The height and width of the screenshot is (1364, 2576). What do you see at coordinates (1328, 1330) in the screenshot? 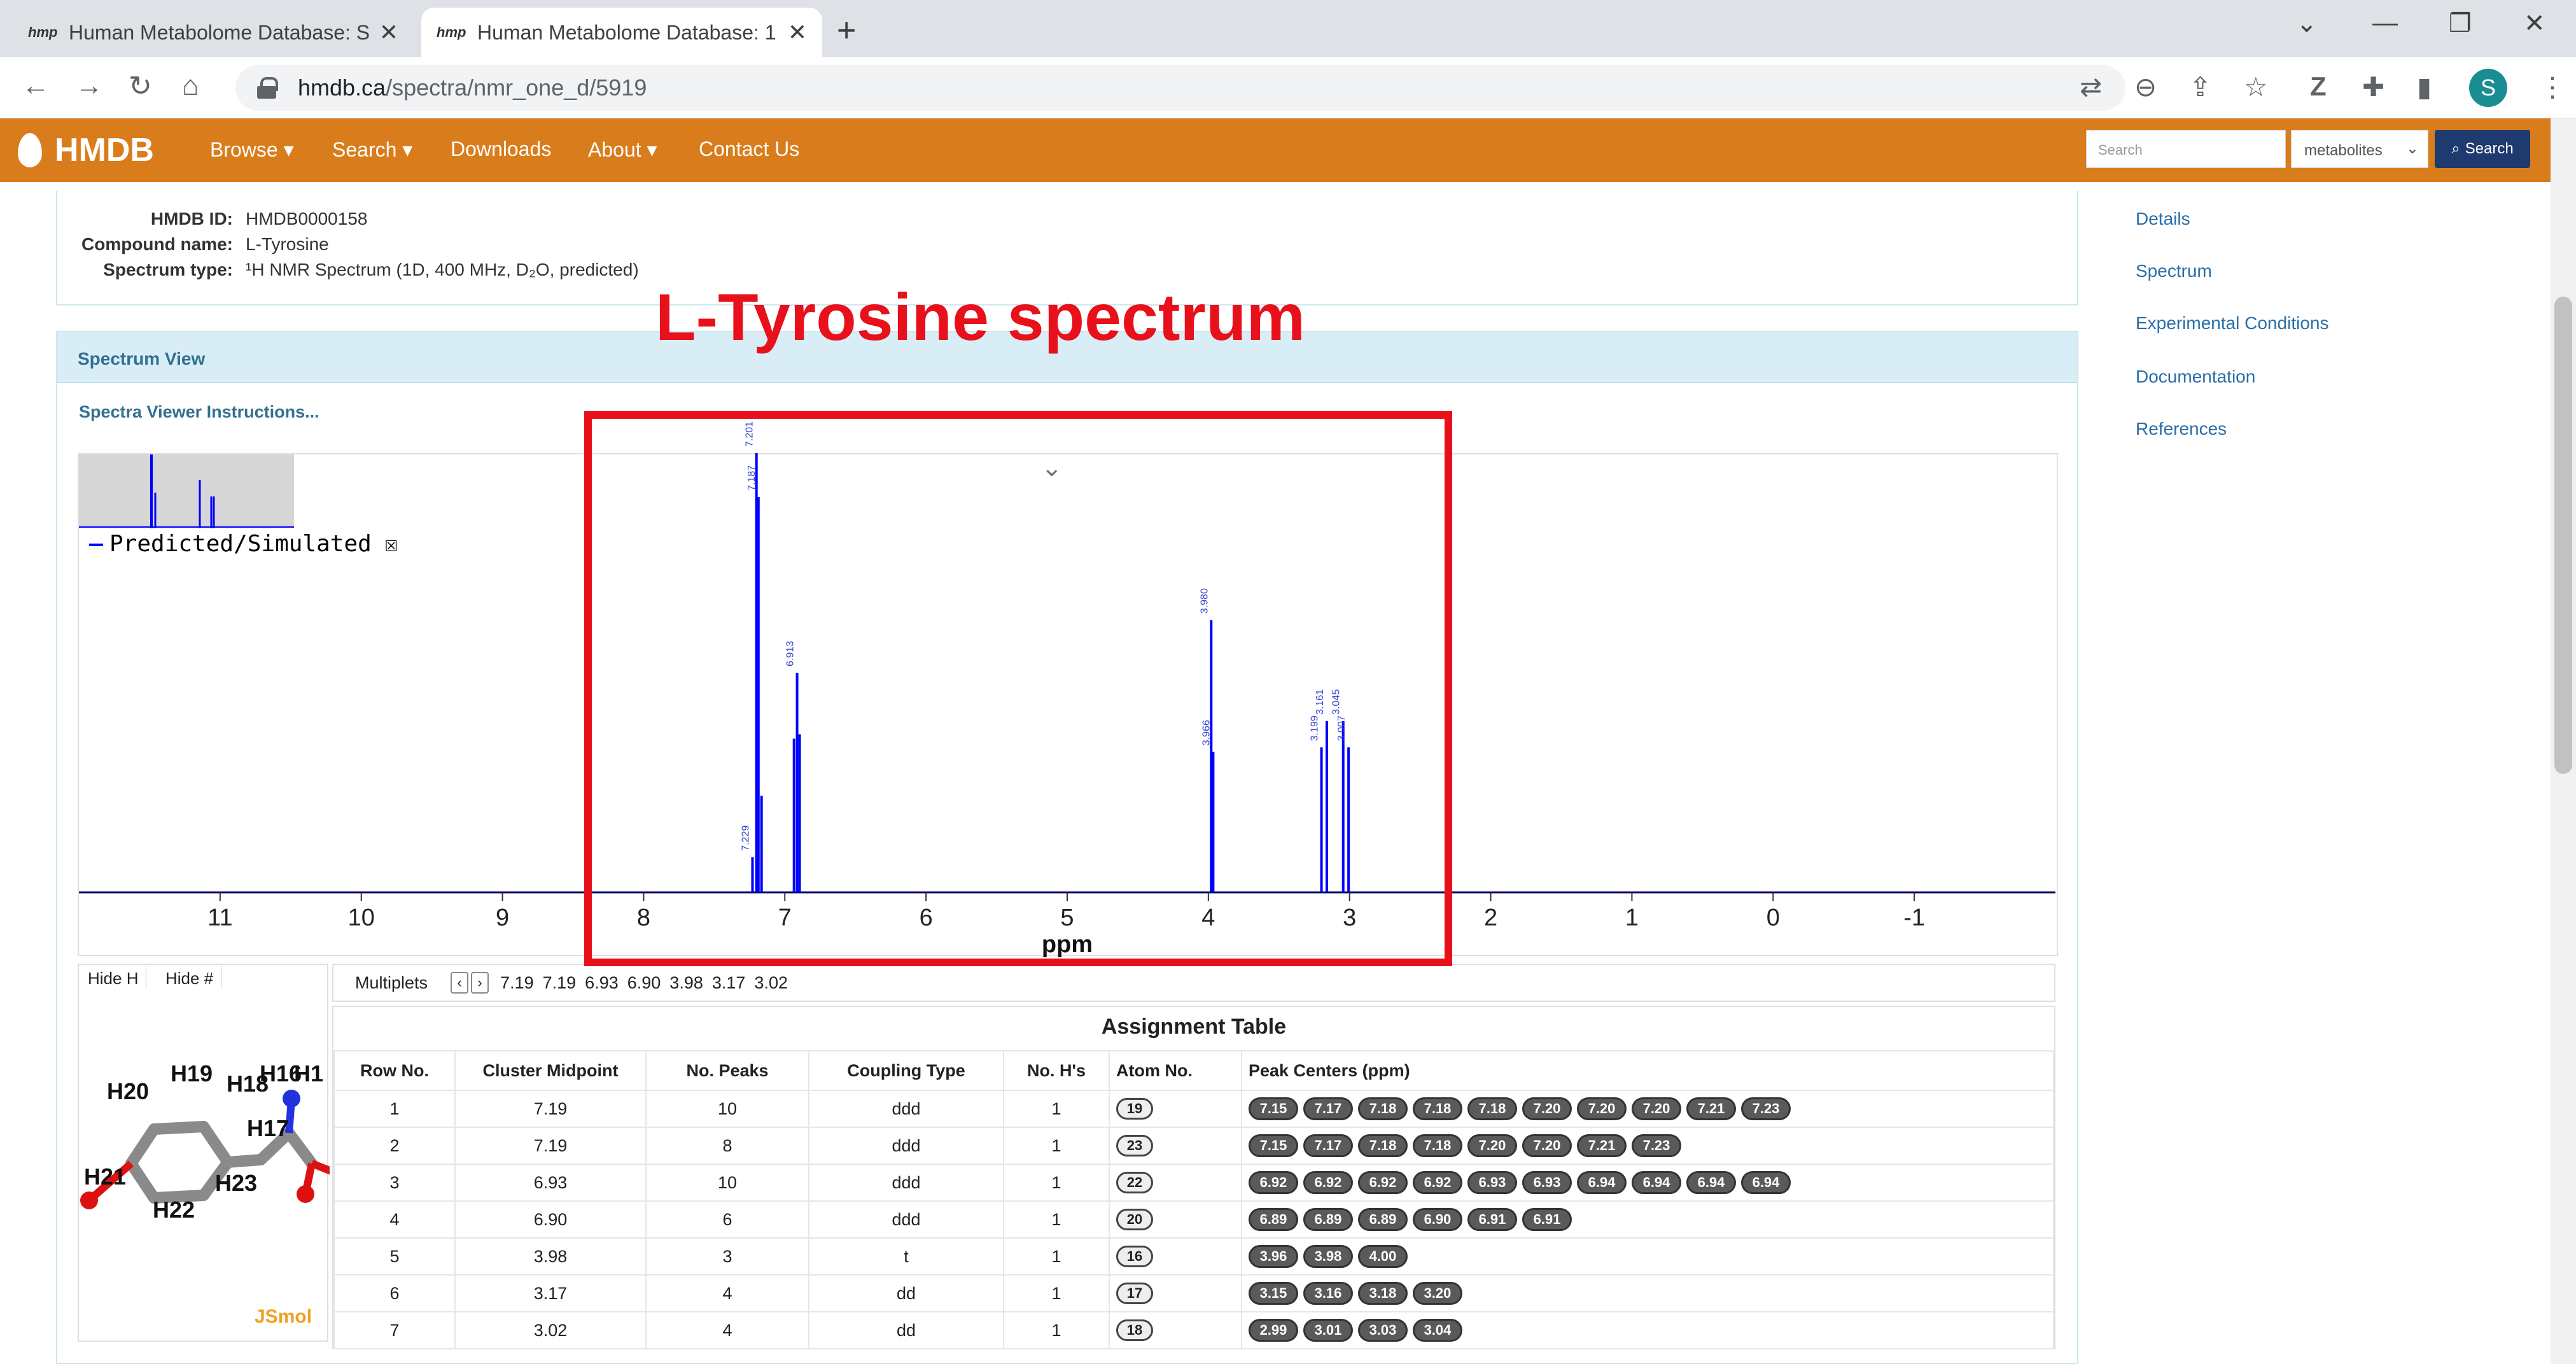
I see `peak-center-pill: 3.01` at bounding box center [1328, 1330].